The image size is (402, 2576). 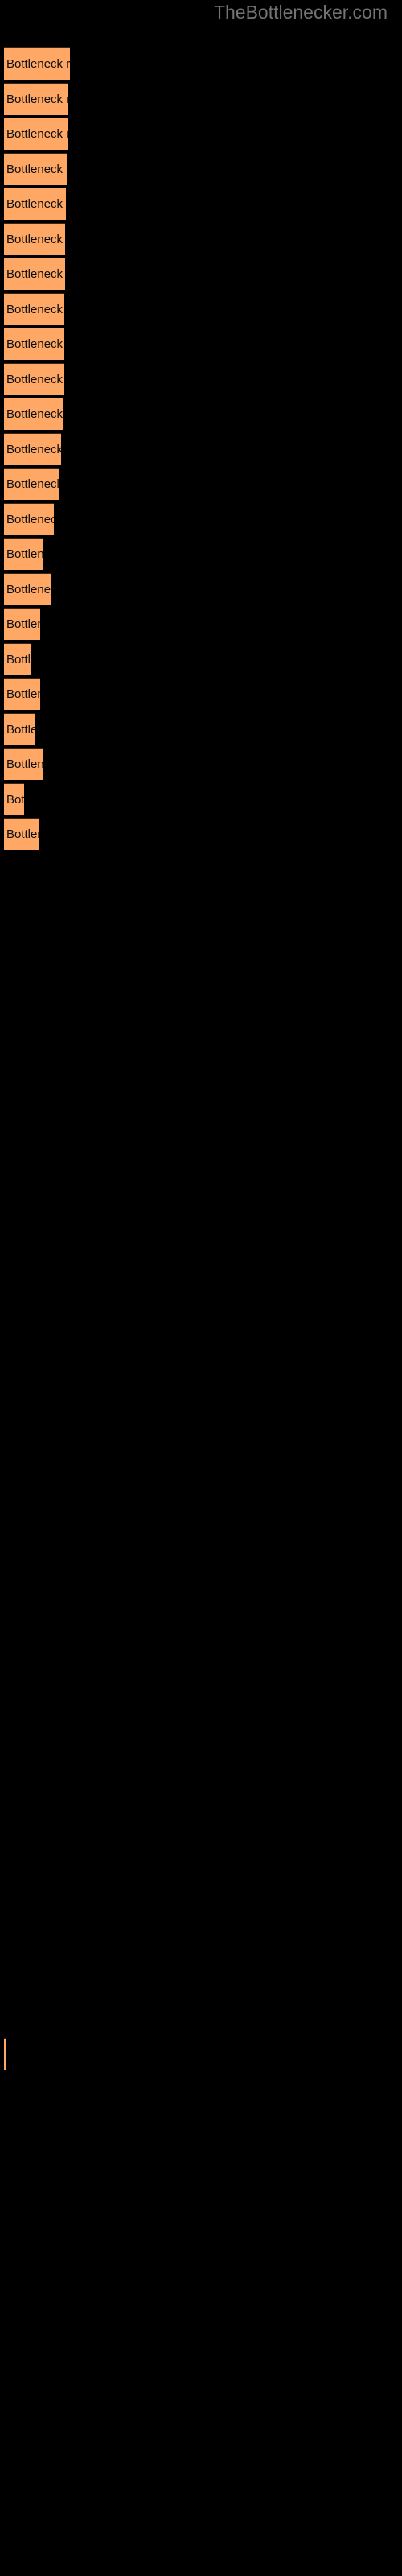 I want to click on legend-color-swatch, so click(x=5, y=2054).